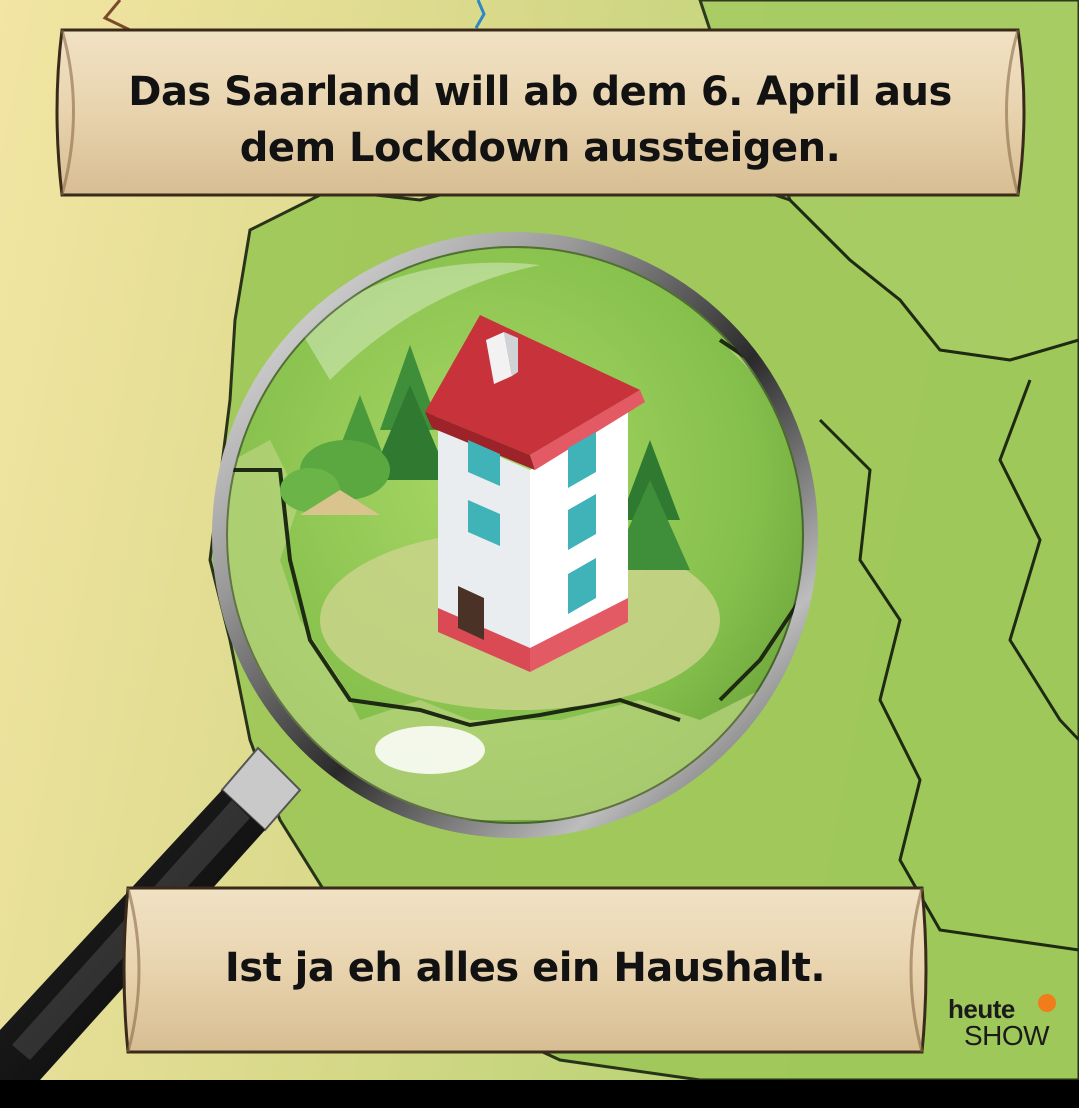  I want to click on bottom-caption-box: Ist ja eh alles ein Haushalt., so click(525, 970).